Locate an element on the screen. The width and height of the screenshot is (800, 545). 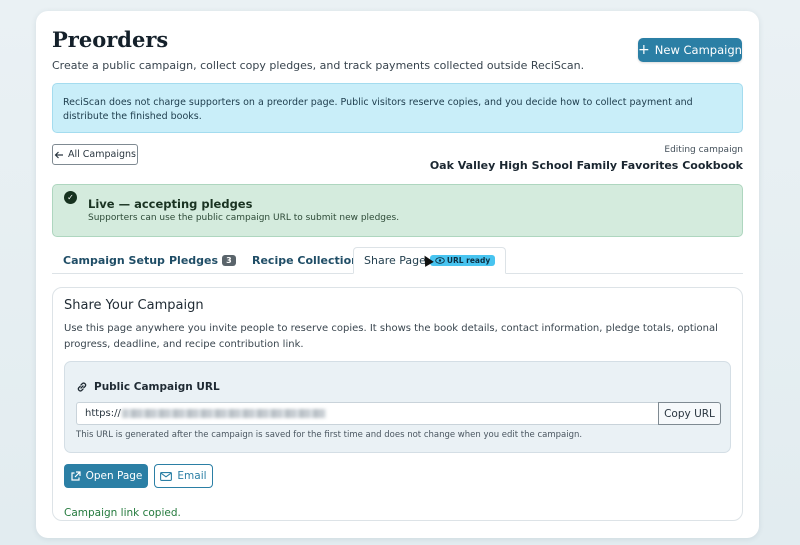
all-campaigns-label: All Campaigns is located at coordinates (102, 154).